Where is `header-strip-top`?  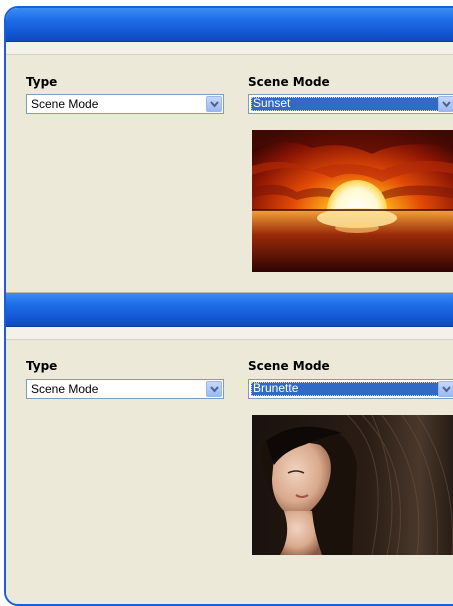 header-strip-top is located at coordinates (229, 48).